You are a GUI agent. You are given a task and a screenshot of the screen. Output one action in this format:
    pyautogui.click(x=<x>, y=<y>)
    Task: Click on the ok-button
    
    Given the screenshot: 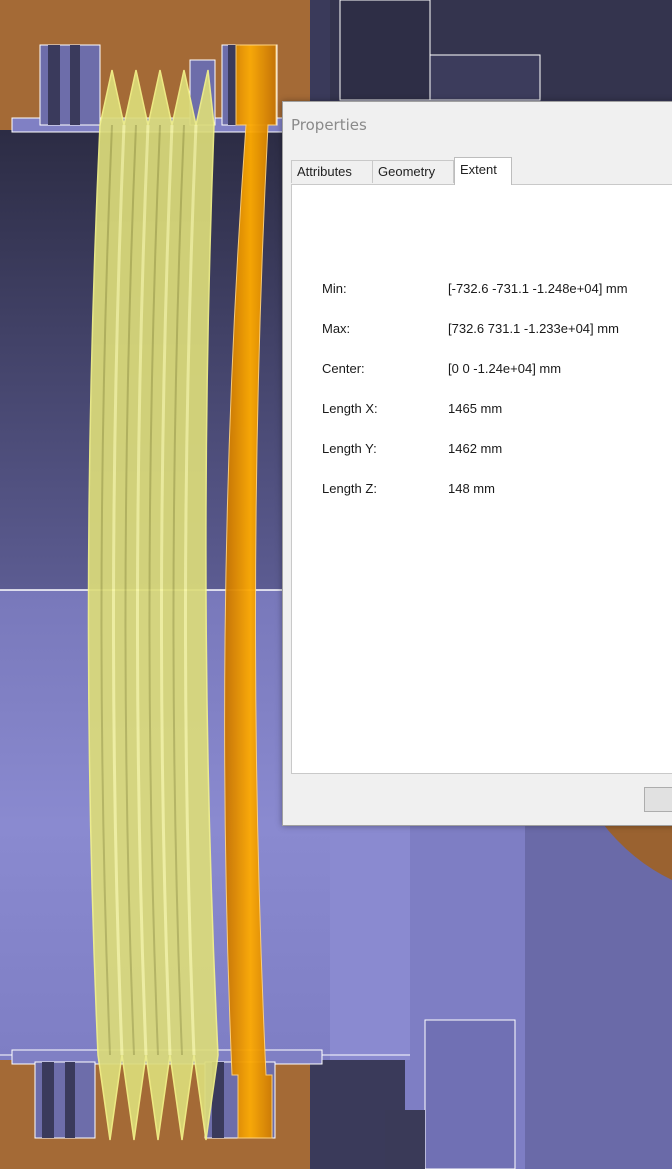 What is the action you would take?
    pyautogui.click(x=658, y=799)
    